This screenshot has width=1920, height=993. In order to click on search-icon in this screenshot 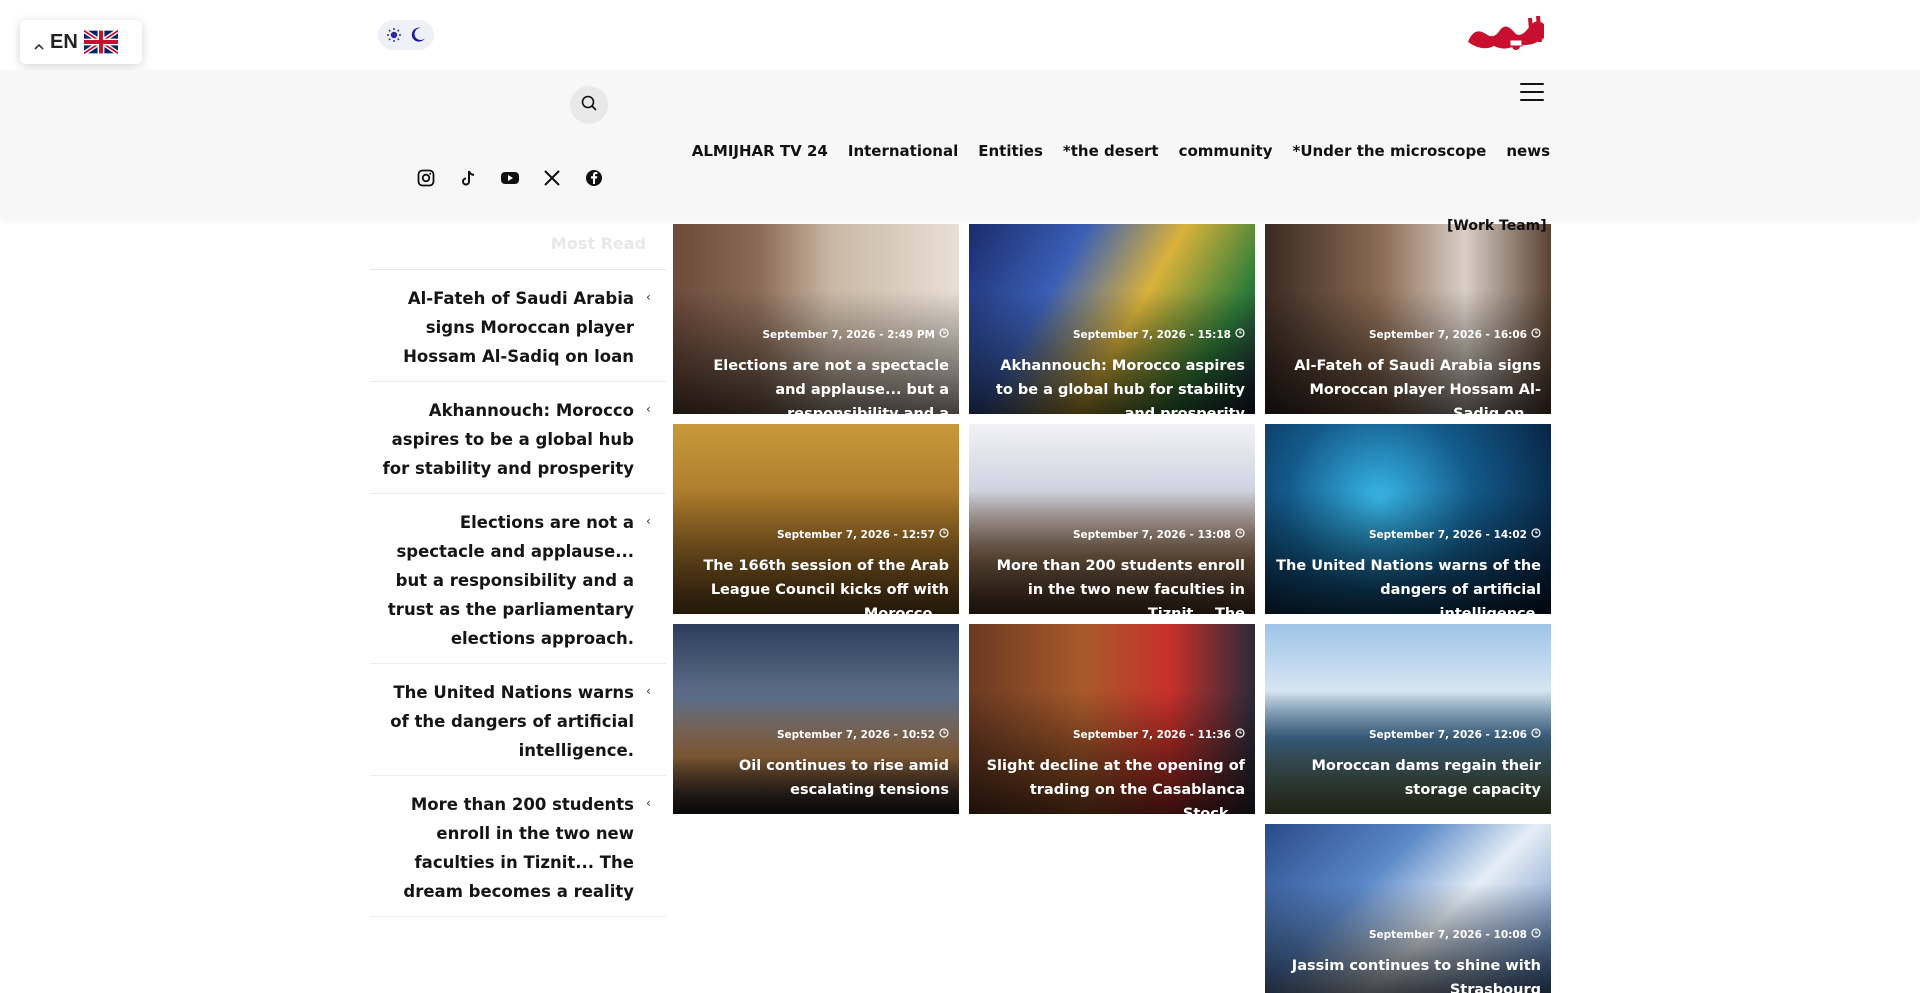, I will do `click(589, 105)`.